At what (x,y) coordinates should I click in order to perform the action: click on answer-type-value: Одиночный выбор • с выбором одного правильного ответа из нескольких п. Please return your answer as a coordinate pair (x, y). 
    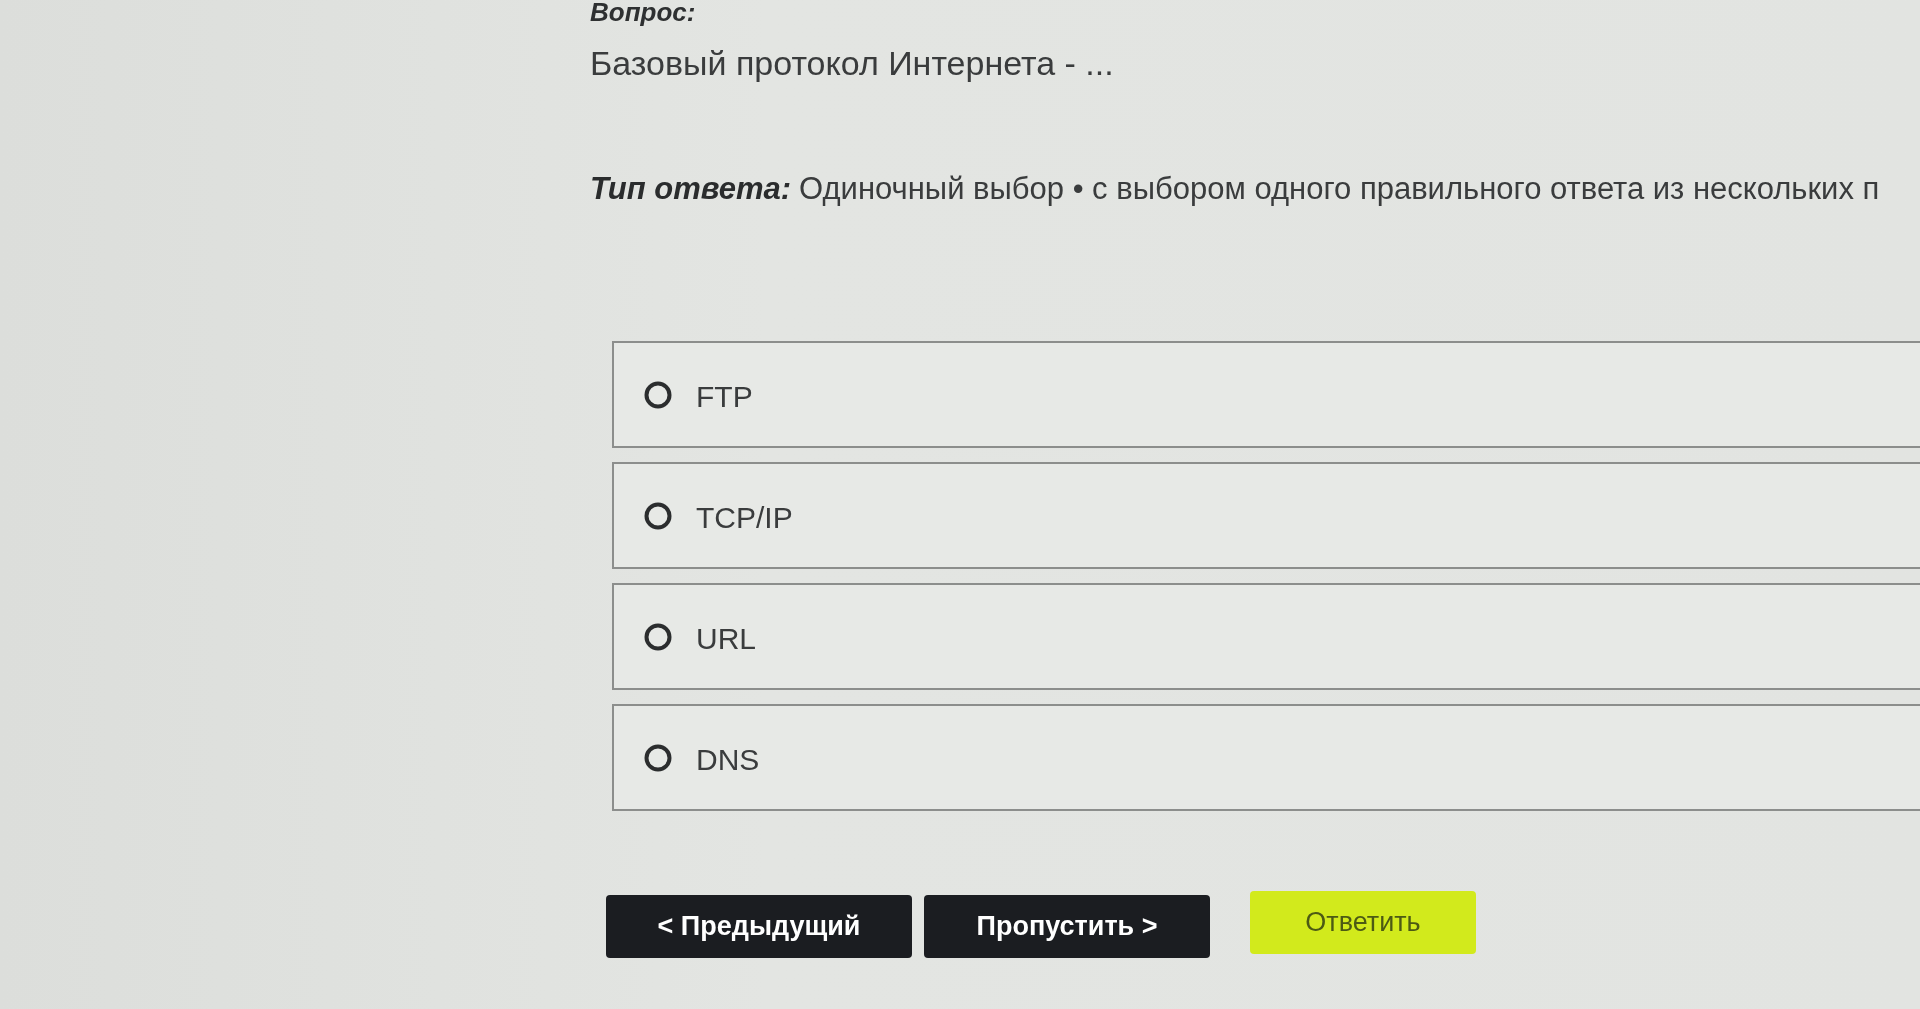
    Looking at the image, I should click on (1339, 189).